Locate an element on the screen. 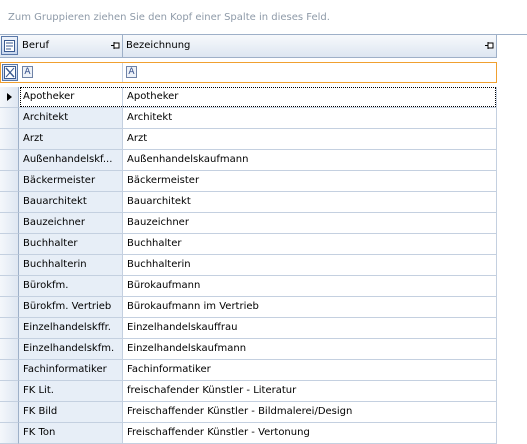 The height and width of the screenshot is (444, 527). cell-bezeichnung: Architekt is located at coordinates (310, 118).